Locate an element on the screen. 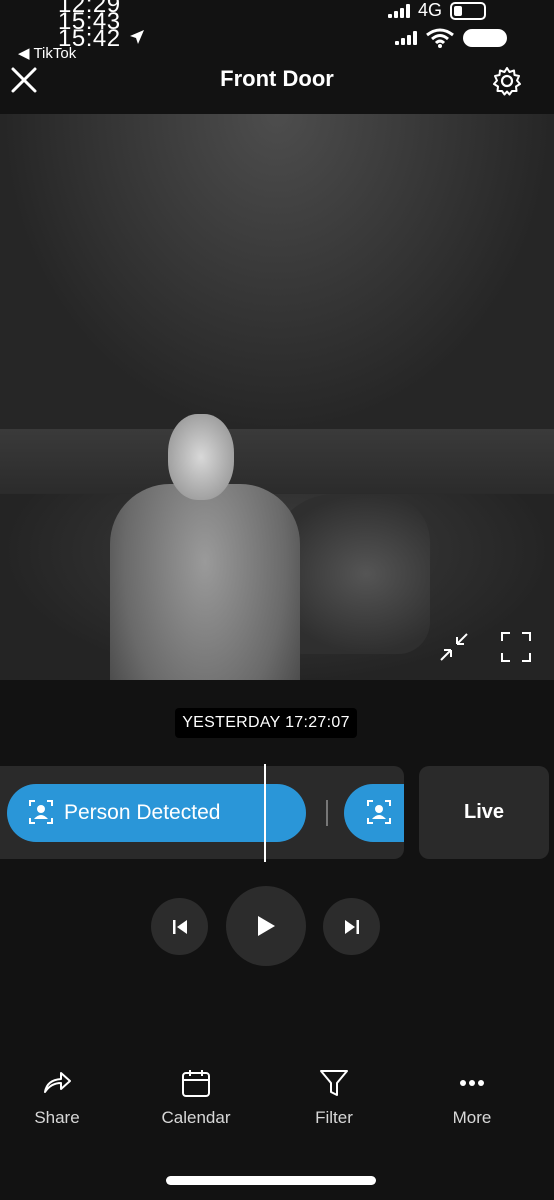  status-right-top: 4G is located at coordinates (437, 10).